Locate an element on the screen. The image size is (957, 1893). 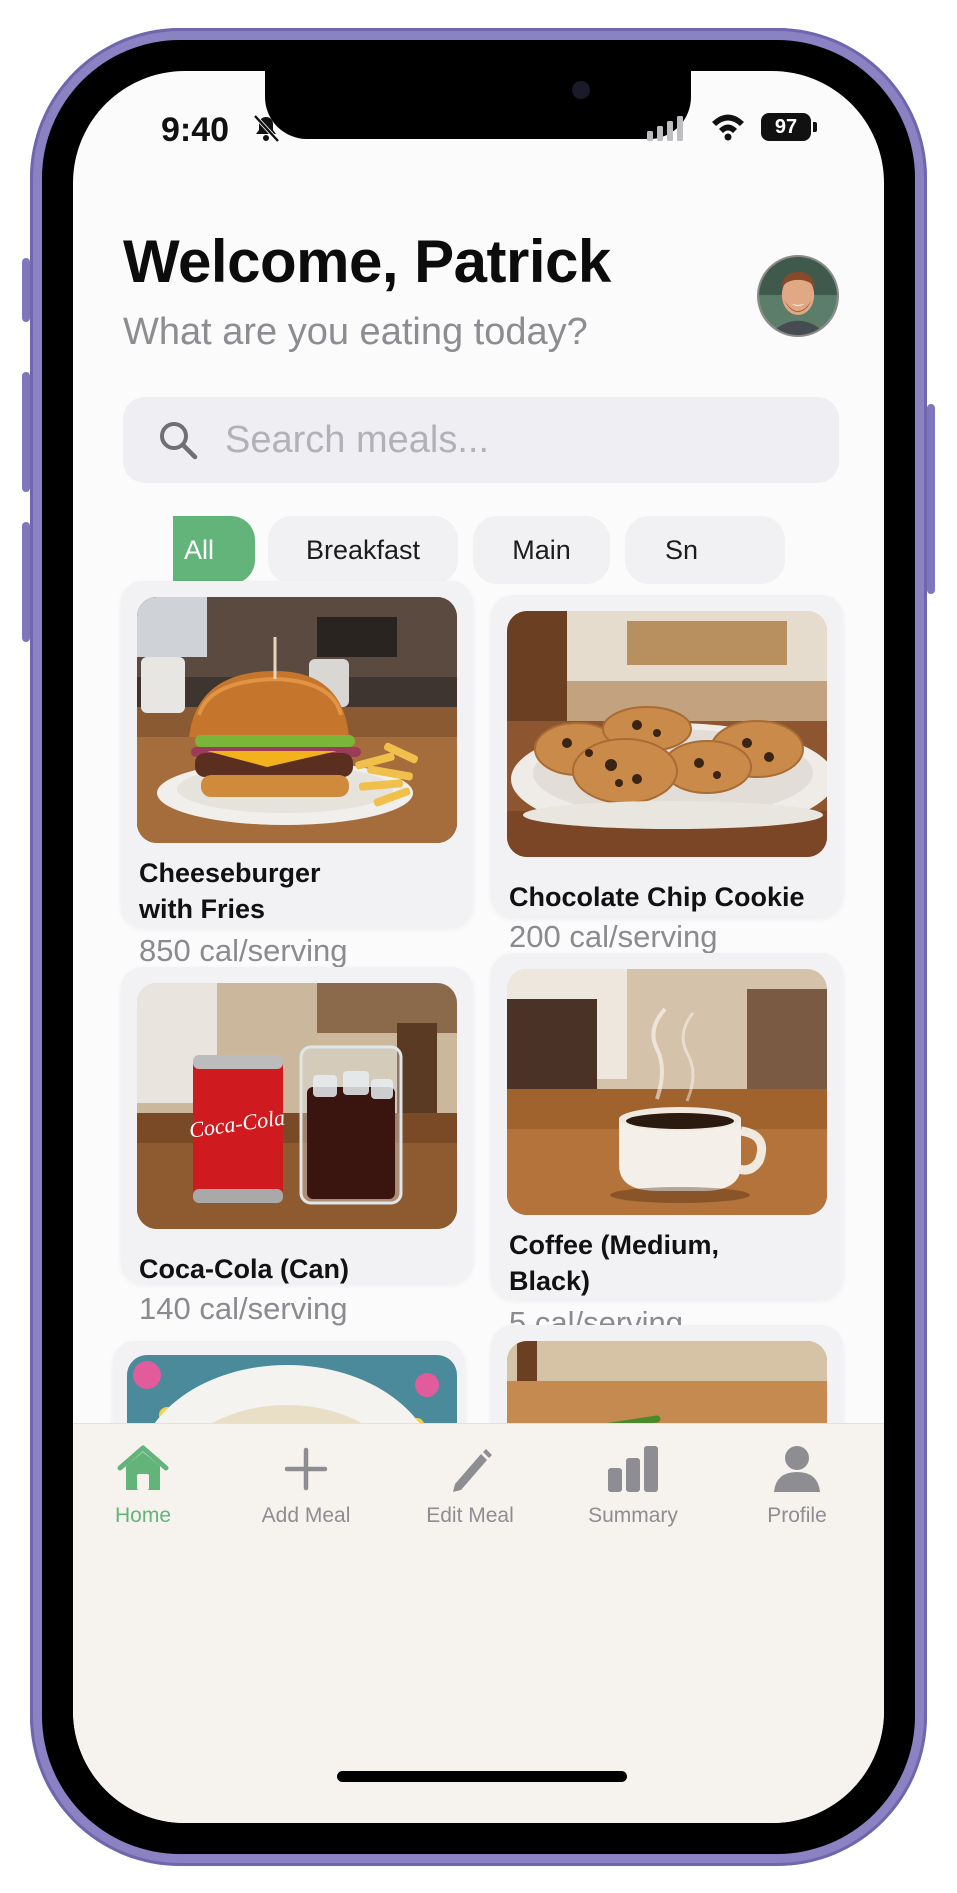
person-icon is located at coordinates (797, 1469).